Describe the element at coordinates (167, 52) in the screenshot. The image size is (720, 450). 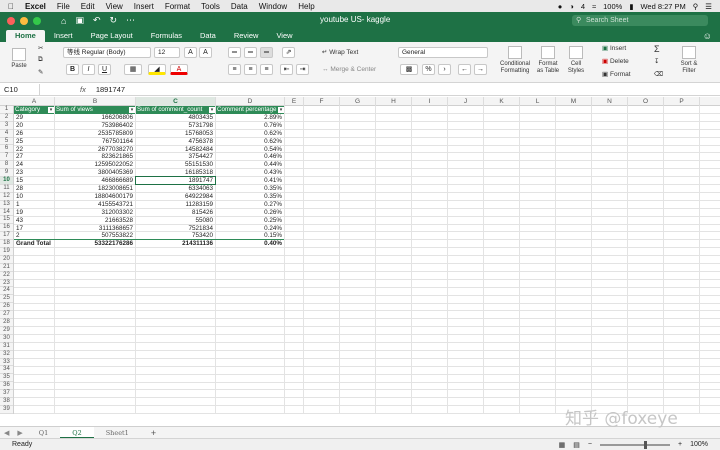
I see `font-size-select: 12` at that location.